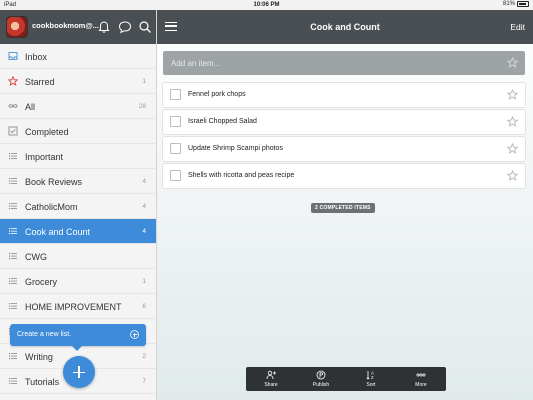  Describe the element at coordinates (421, 379) in the screenshot. I see `more-button: More` at that location.